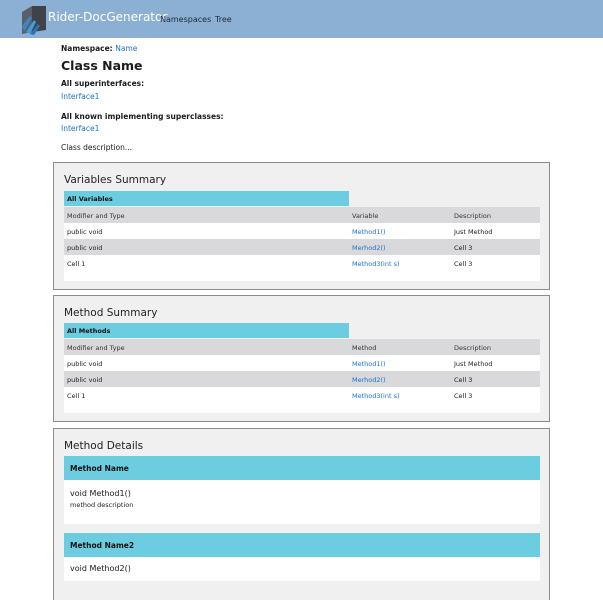 Image resolution: width=603 pixels, height=600 pixels. Describe the element at coordinates (369, 364) in the screenshot. I see `method-link: Method1()` at that location.